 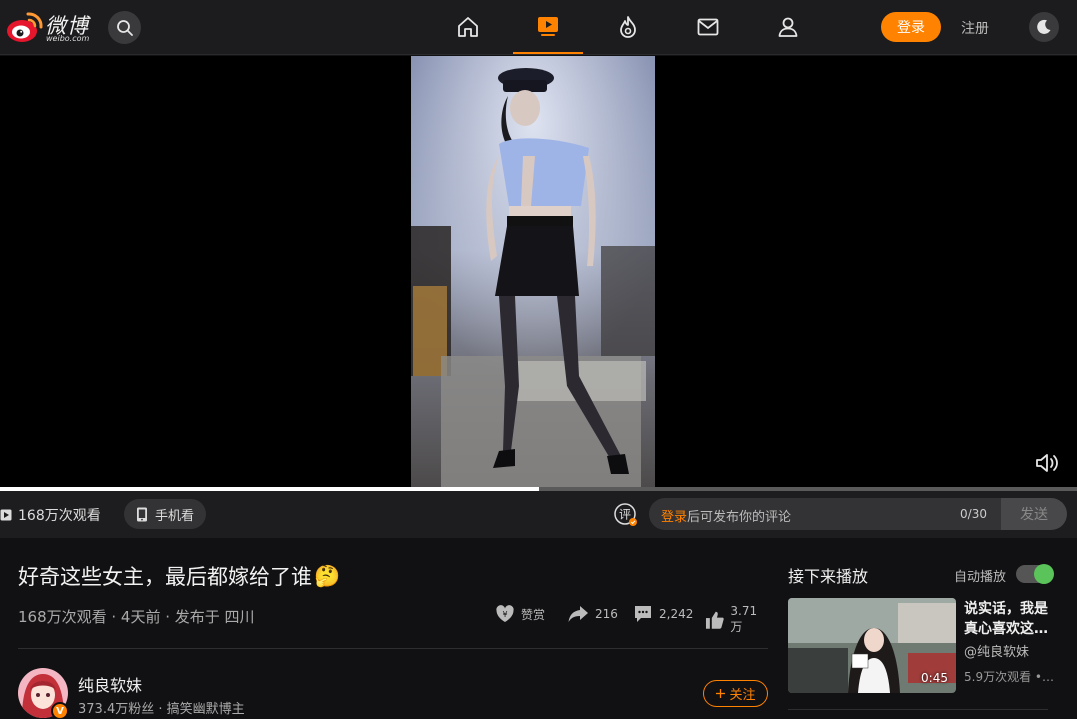 I want to click on video-still-image, so click(x=533, y=272).